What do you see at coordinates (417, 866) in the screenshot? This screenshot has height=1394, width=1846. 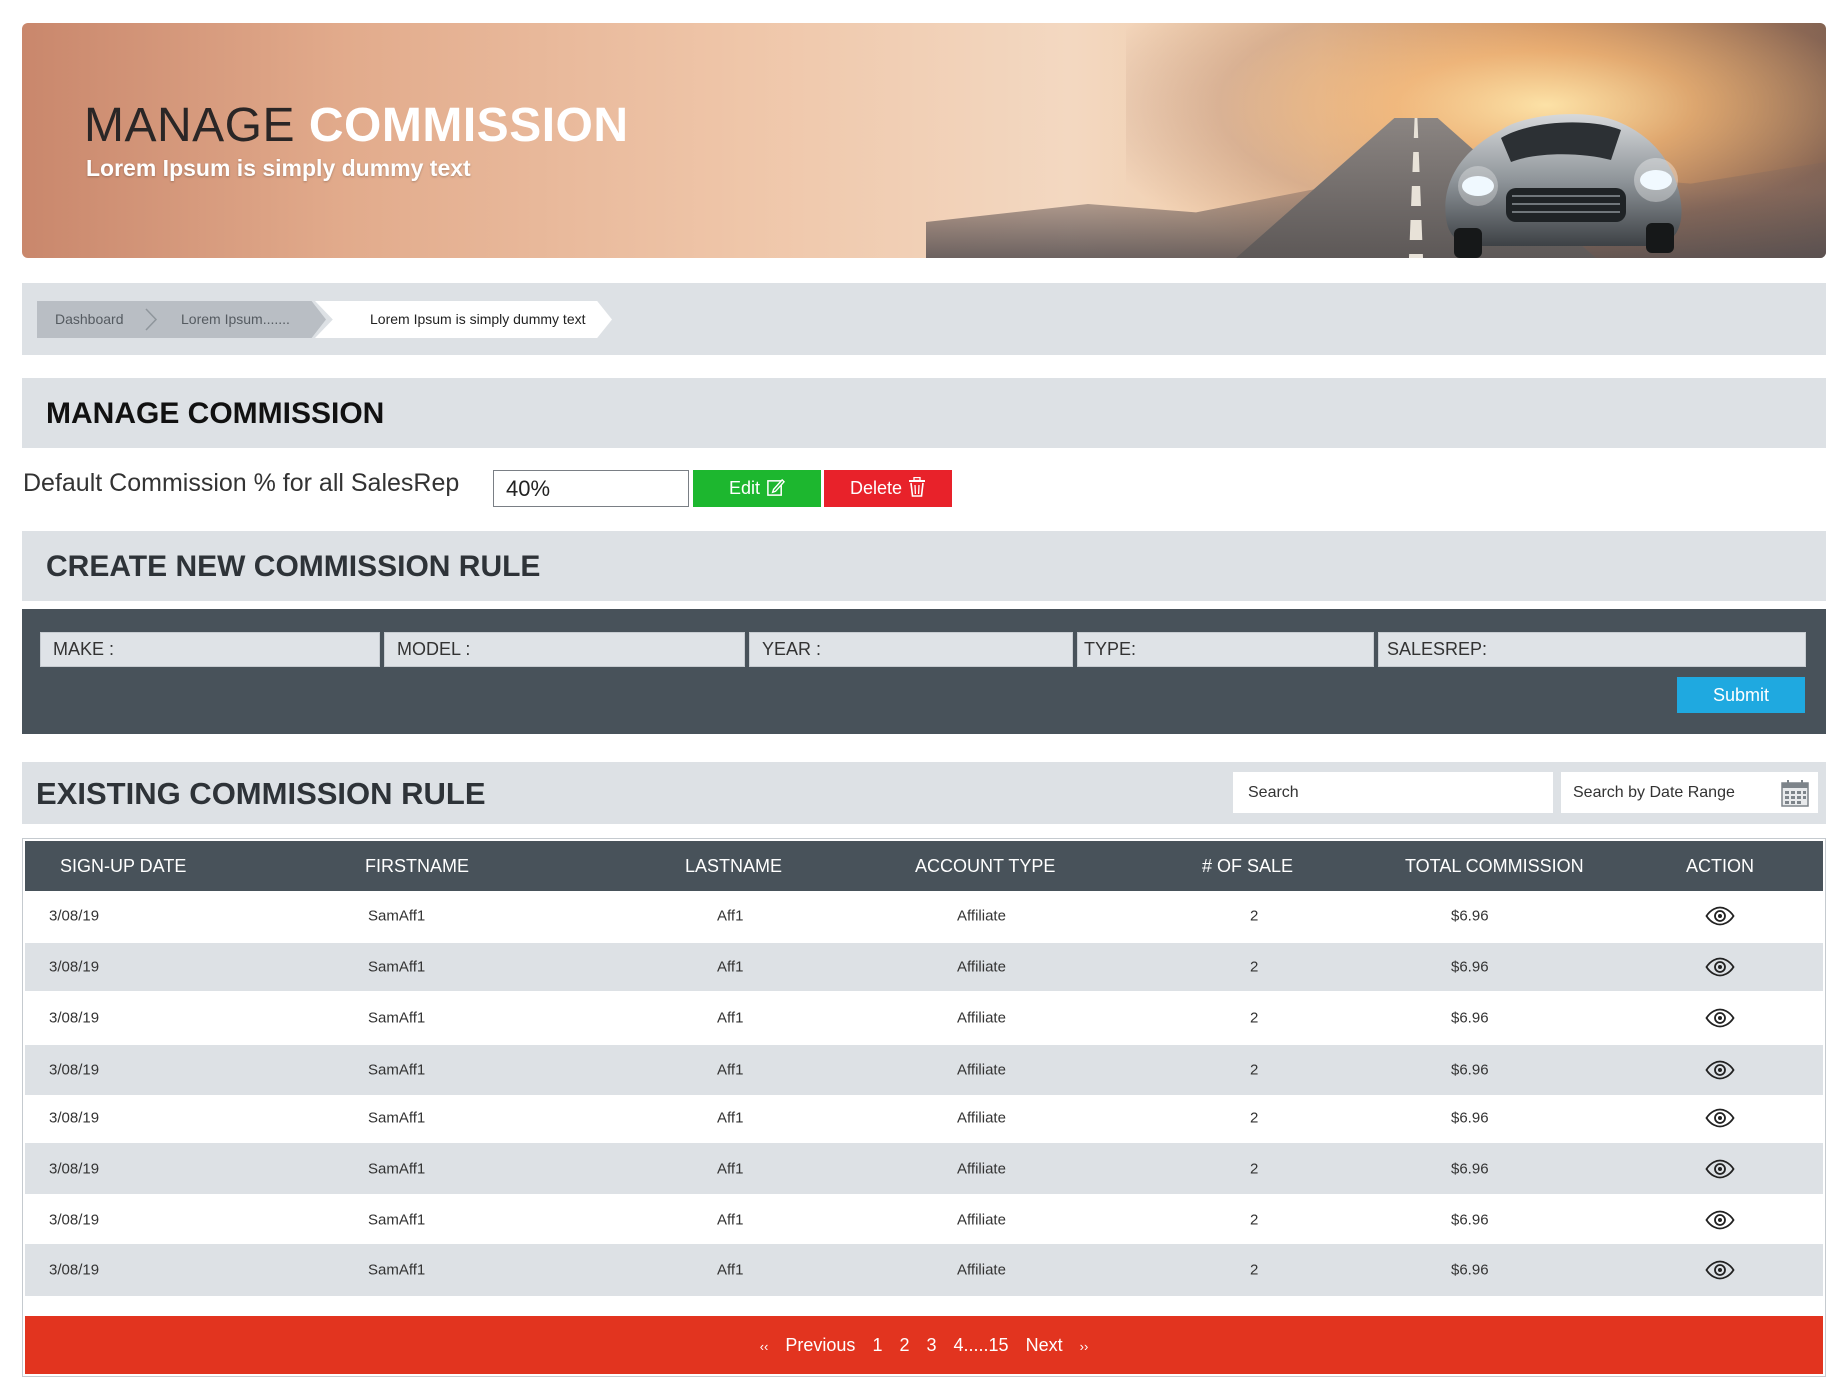 I see `column-header-firstname: FIRSTNAME` at bounding box center [417, 866].